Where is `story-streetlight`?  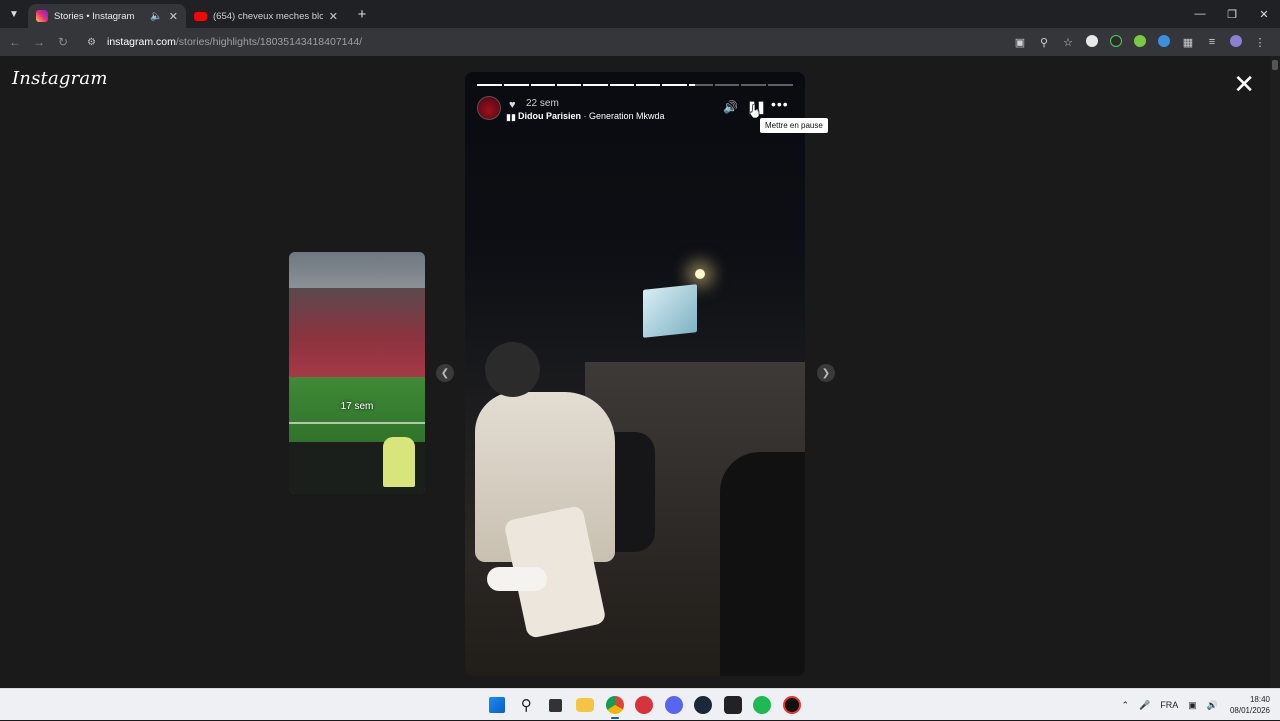
story-streetlight is located at coordinates (700, 274).